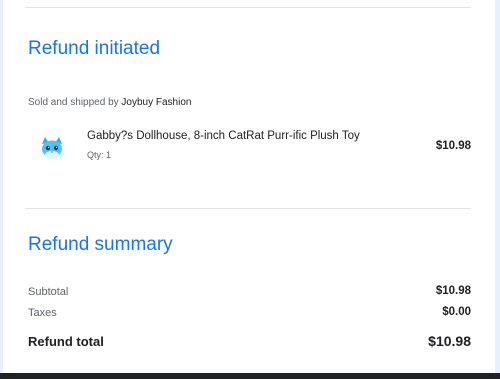  What do you see at coordinates (100, 244) in the screenshot?
I see `refund-summary-heading: Refund summary` at bounding box center [100, 244].